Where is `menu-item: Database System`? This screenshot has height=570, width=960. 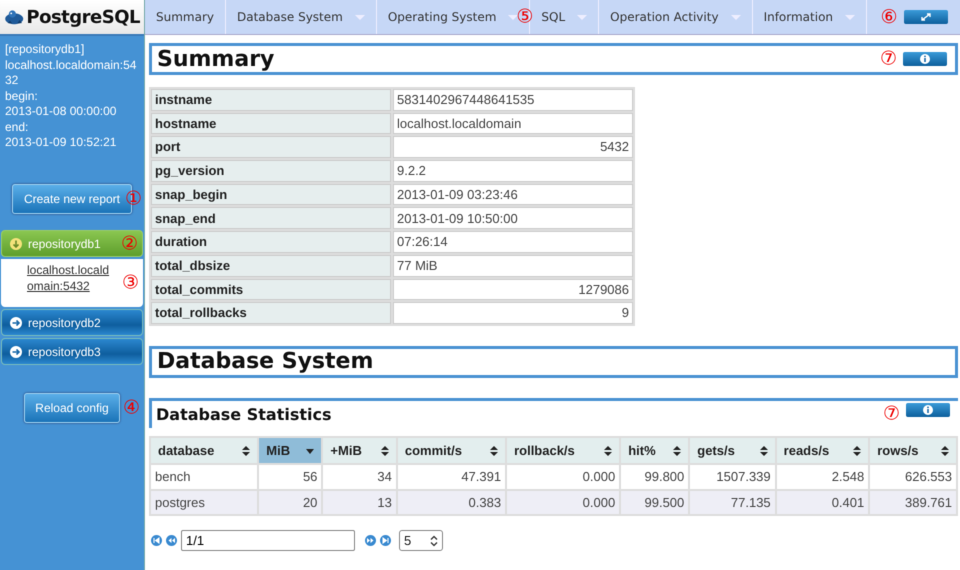
menu-item: Database System is located at coordinates (301, 17).